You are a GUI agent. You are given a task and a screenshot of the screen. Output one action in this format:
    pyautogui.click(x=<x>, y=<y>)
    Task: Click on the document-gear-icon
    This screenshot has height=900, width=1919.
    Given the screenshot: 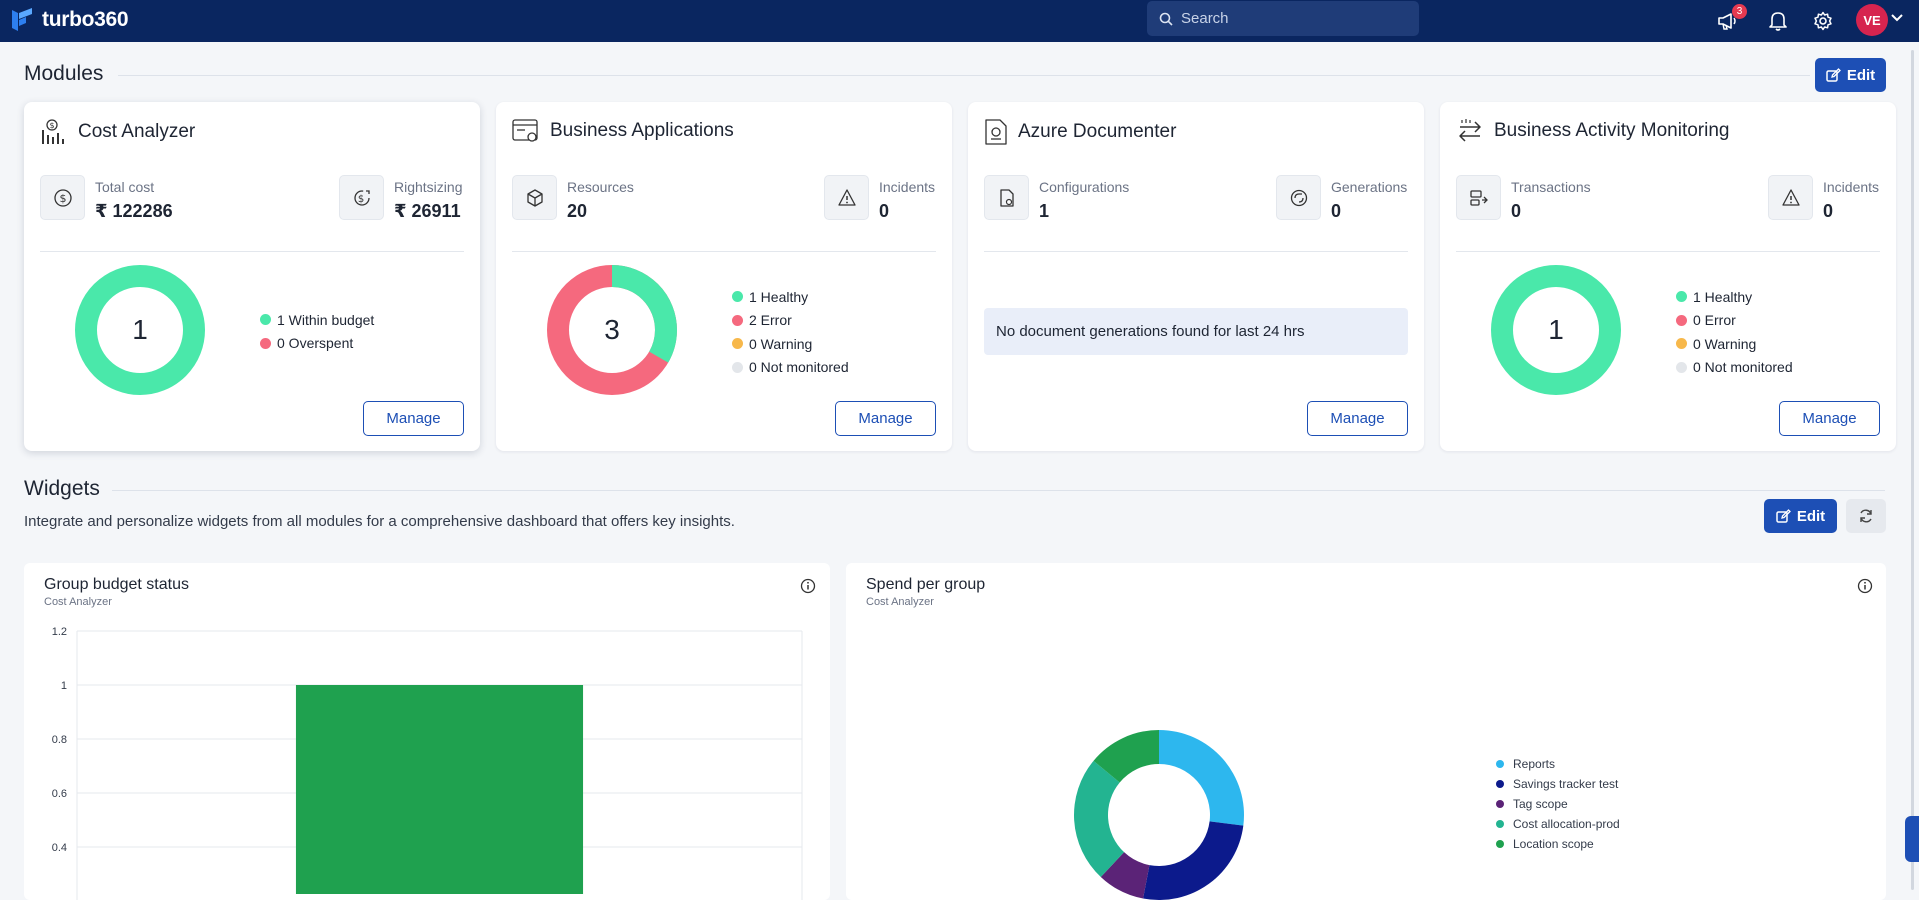 What is the action you would take?
    pyautogui.click(x=1006, y=197)
    